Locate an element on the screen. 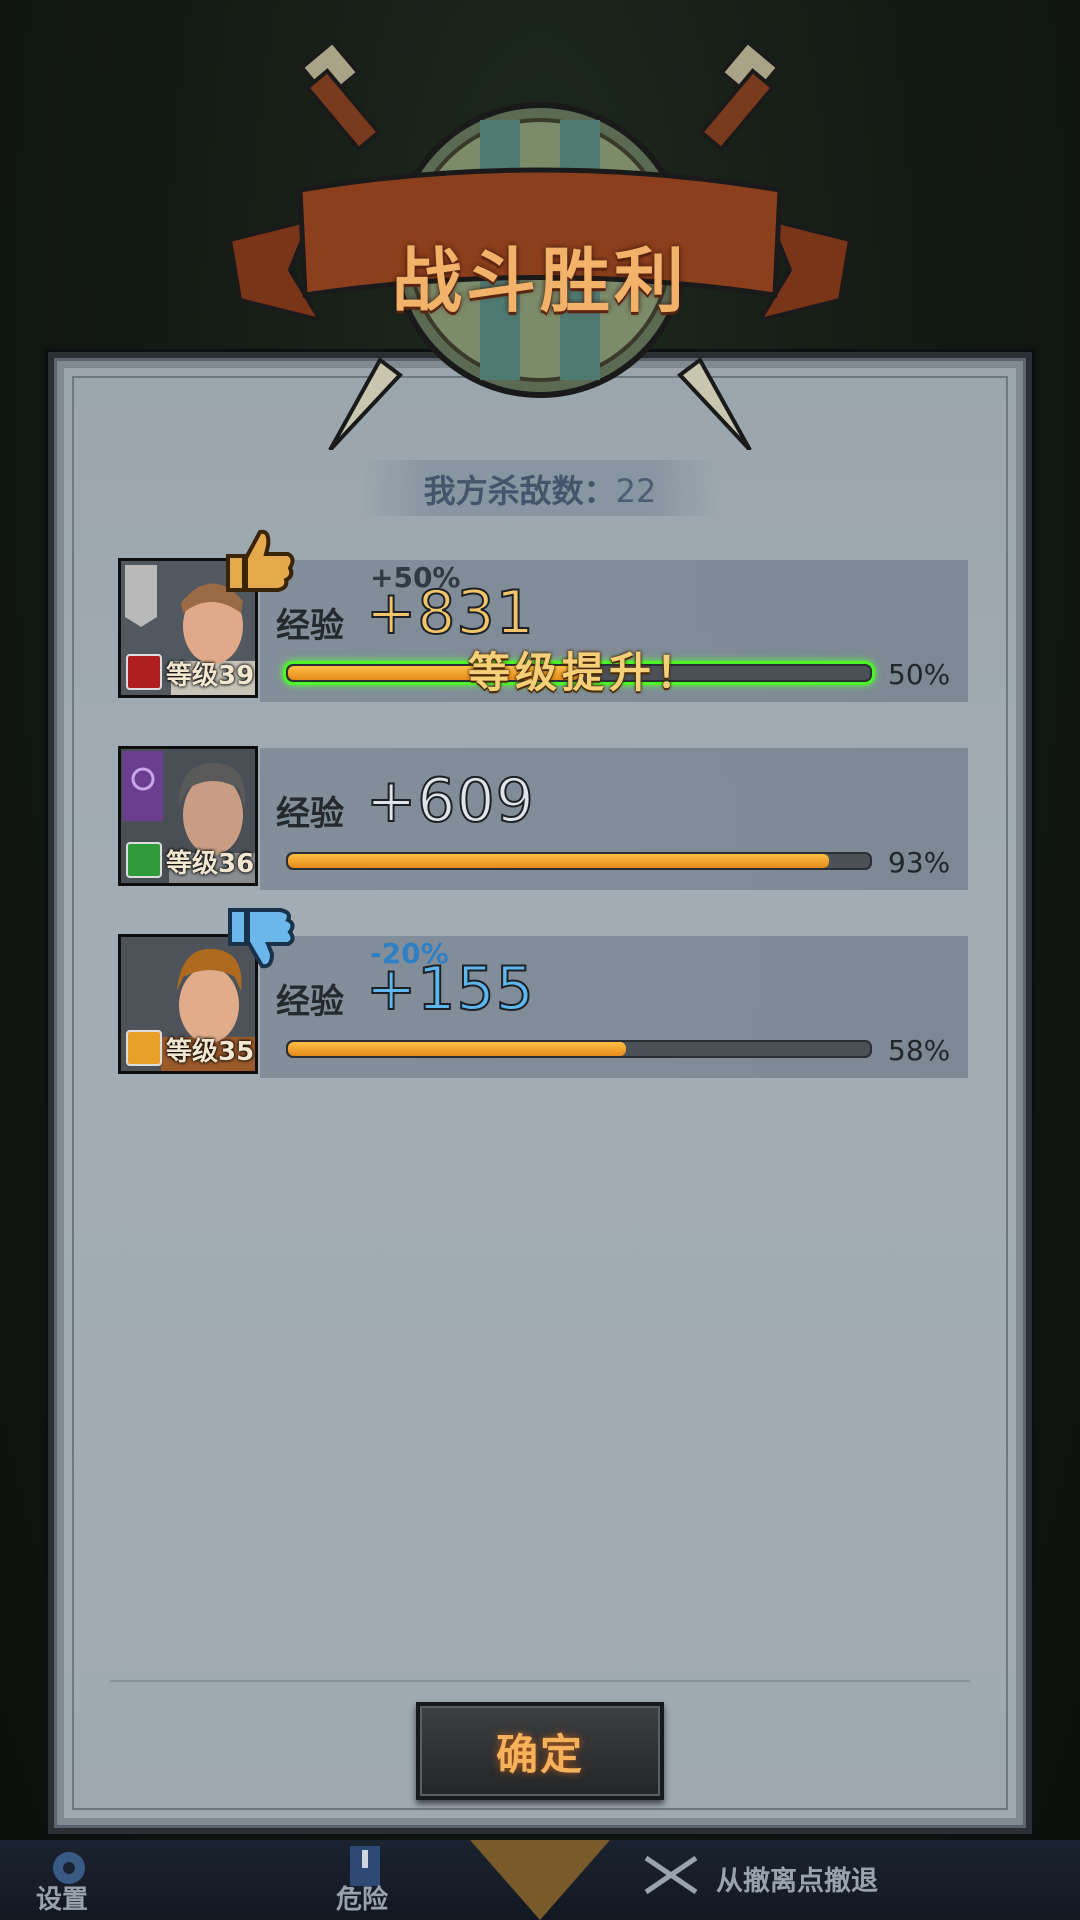 The image size is (1080, 1920). kill-count: 我方杀敌数：22 is located at coordinates (540, 491).